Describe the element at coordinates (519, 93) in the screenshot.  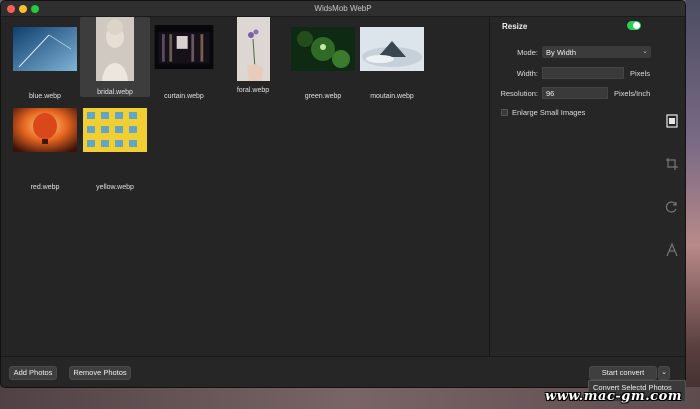
I see `resolution-label: Resolution:` at that location.